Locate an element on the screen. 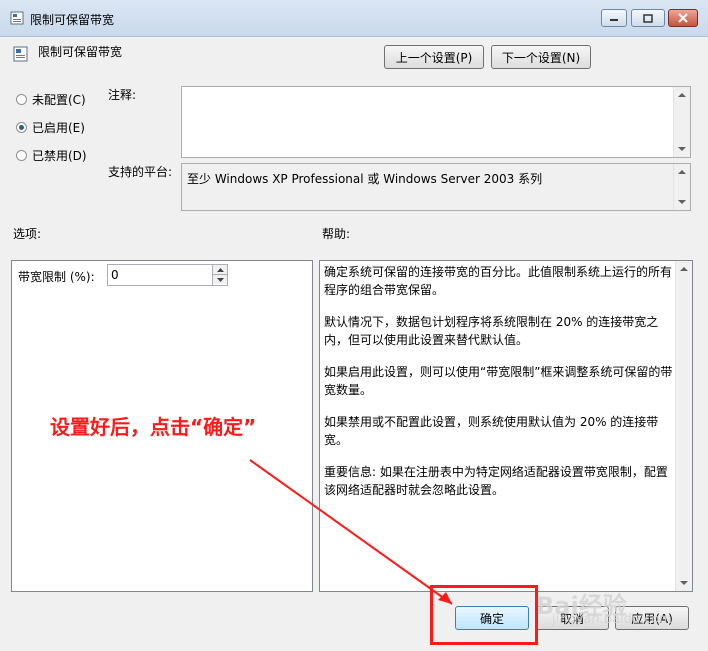 This screenshot has width=708, height=651. radio-enabled: 已启用(E) is located at coordinates (50, 127).